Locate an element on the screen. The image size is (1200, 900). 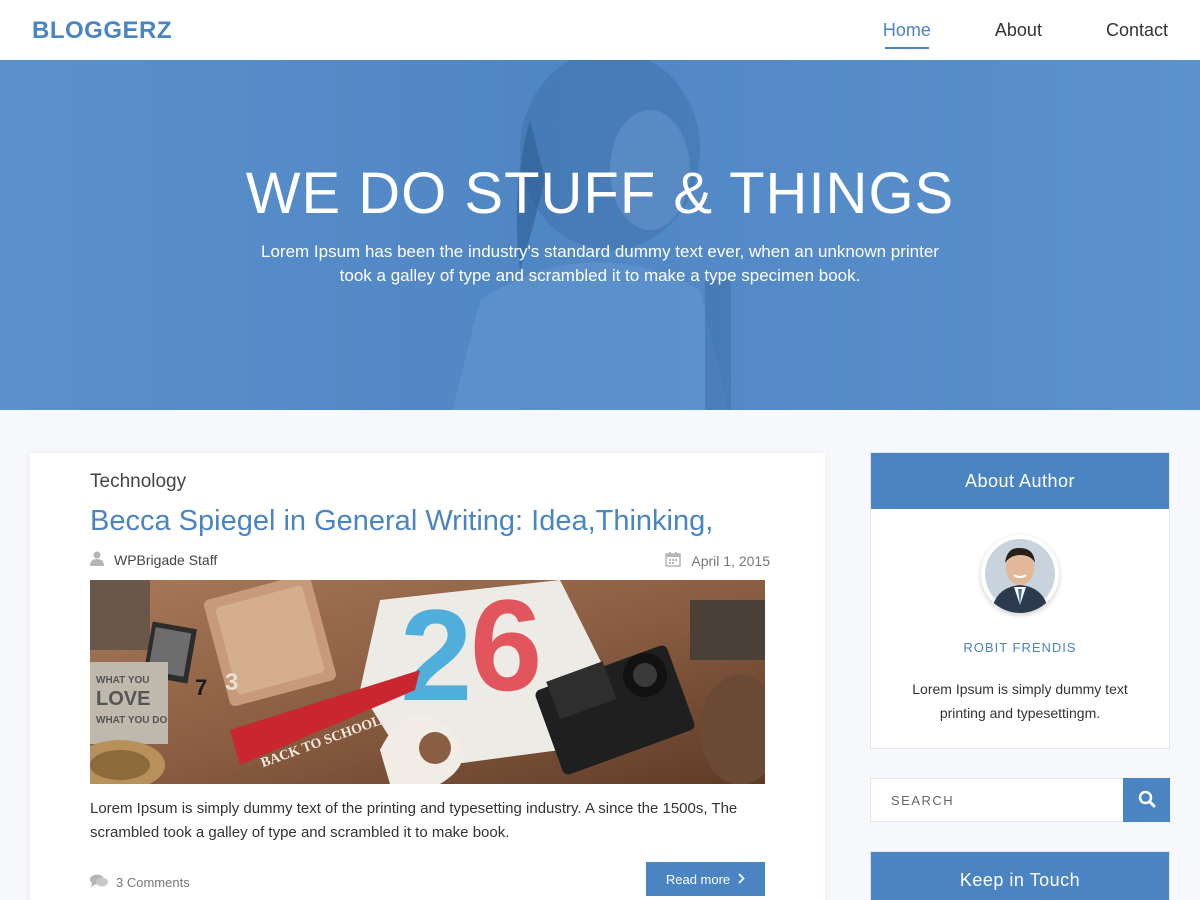
svg-text: 6 is located at coordinates (506, 649).